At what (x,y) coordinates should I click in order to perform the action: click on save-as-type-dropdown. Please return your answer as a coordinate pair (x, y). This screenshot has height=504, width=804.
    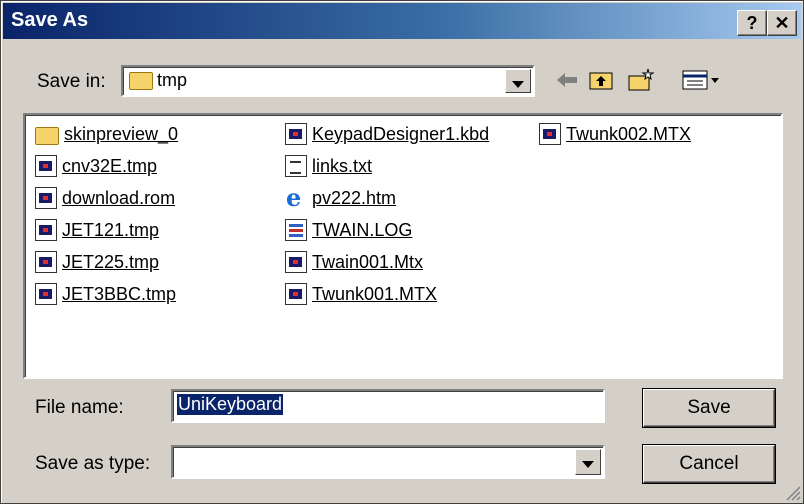
    Looking at the image, I should click on (388, 462).